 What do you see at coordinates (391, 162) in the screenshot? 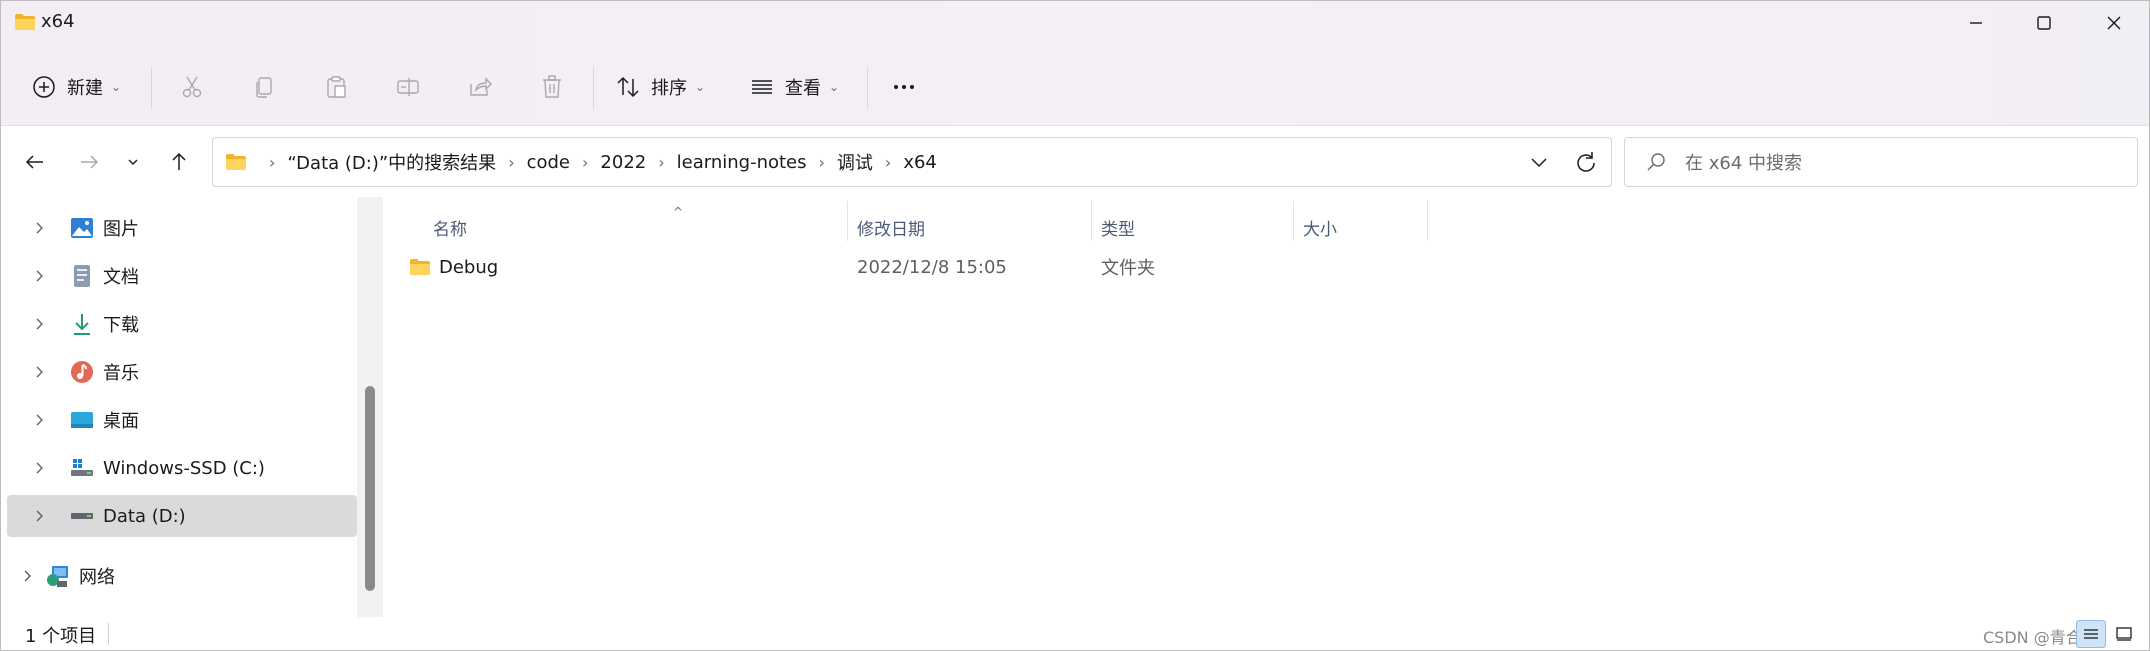
I see `breadcrumb-item: “Data (D:)”中的搜索结果` at bounding box center [391, 162].